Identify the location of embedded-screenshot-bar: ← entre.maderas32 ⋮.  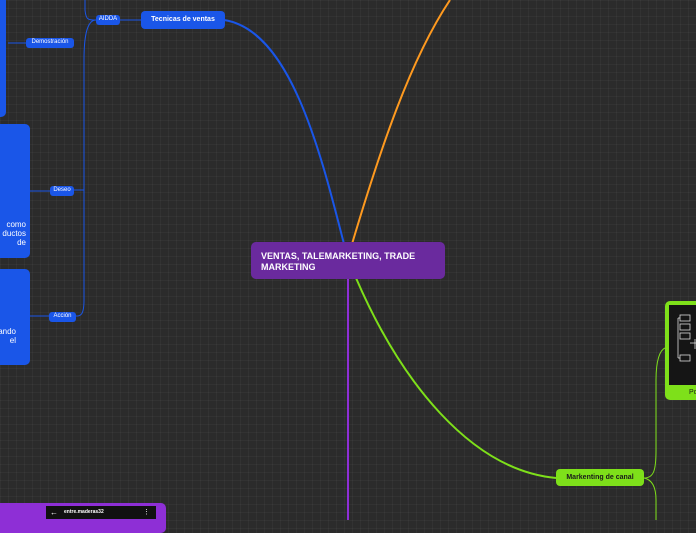
(101, 512).